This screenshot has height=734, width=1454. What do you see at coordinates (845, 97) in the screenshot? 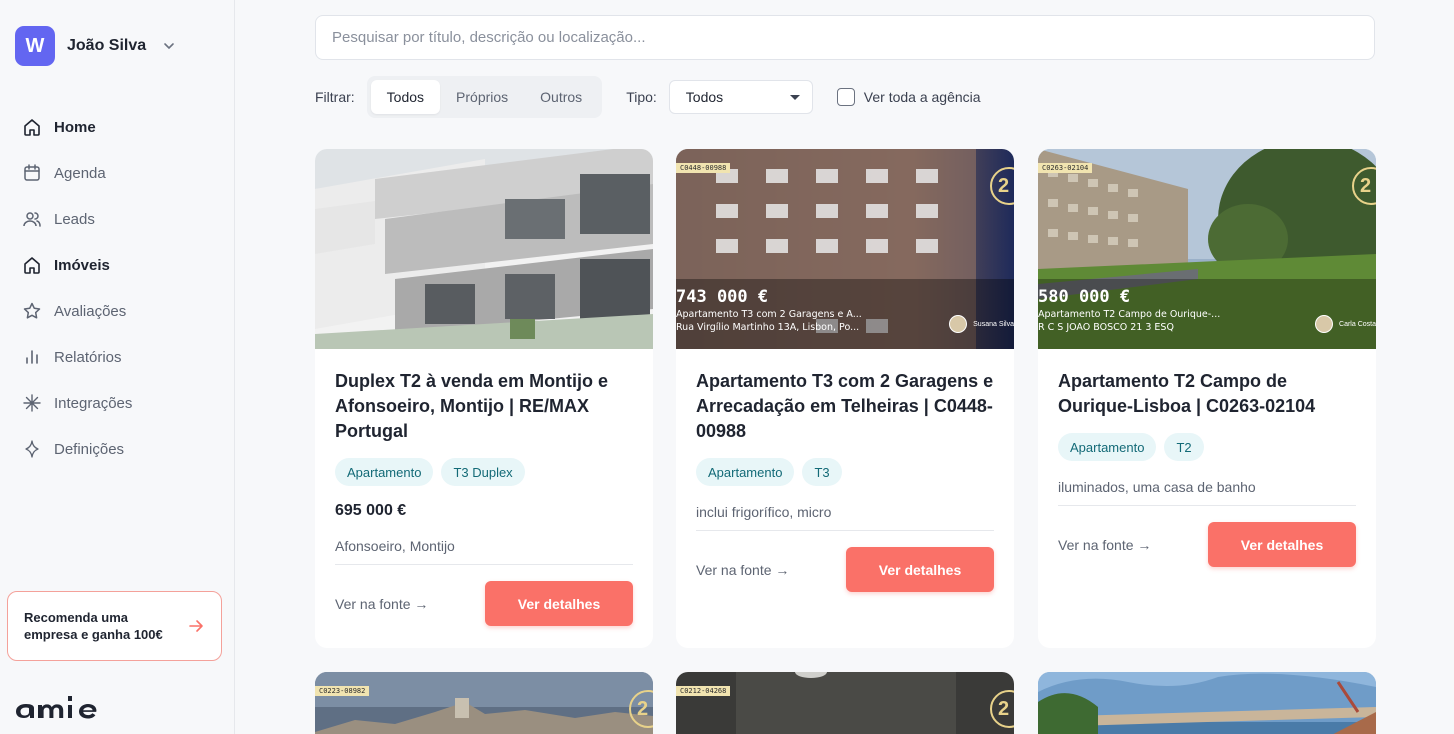
I see `agency-checkbox` at bounding box center [845, 97].